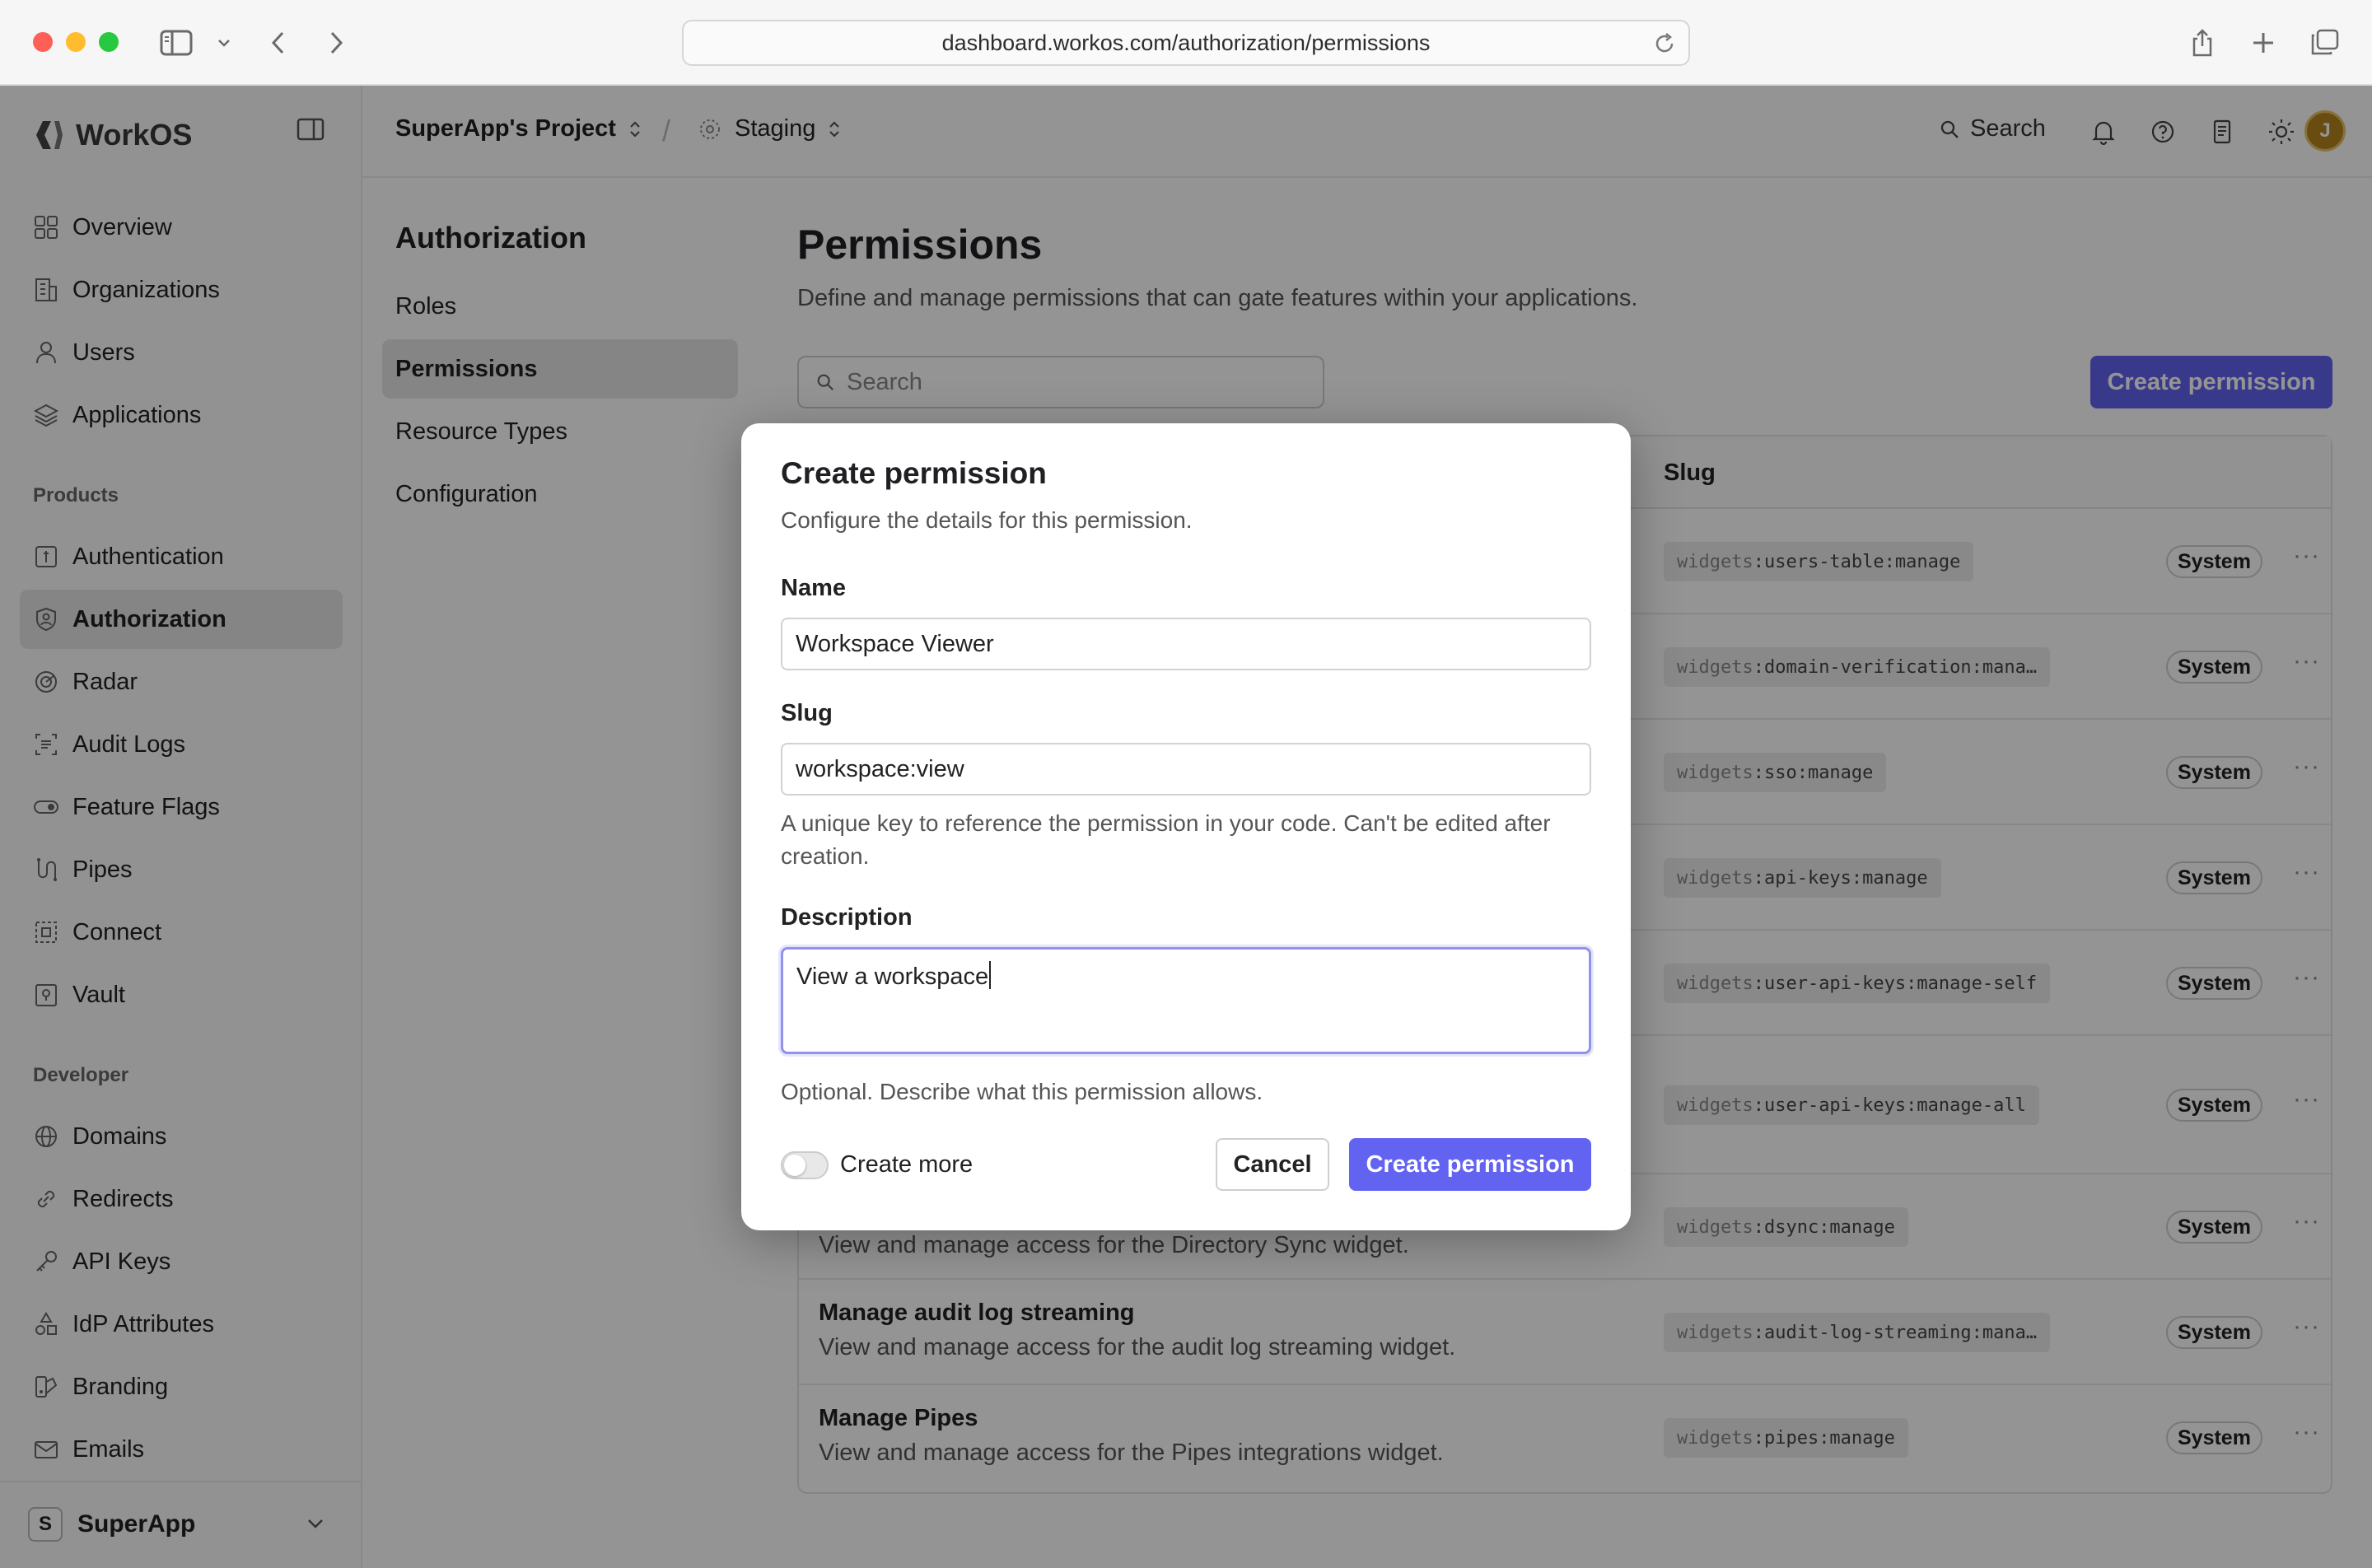 The image size is (2372, 1568). I want to click on slug-field: workspace:view, so click(1186, 769).